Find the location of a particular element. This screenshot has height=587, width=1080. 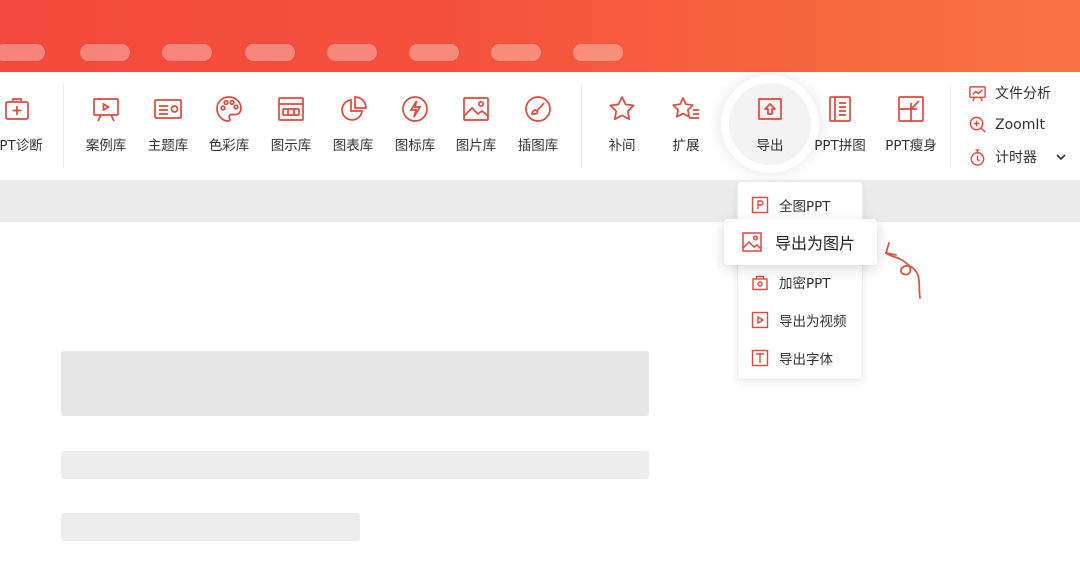

ppt-diagnose-label: PPT诊断 is located at coordinates (21, 146).